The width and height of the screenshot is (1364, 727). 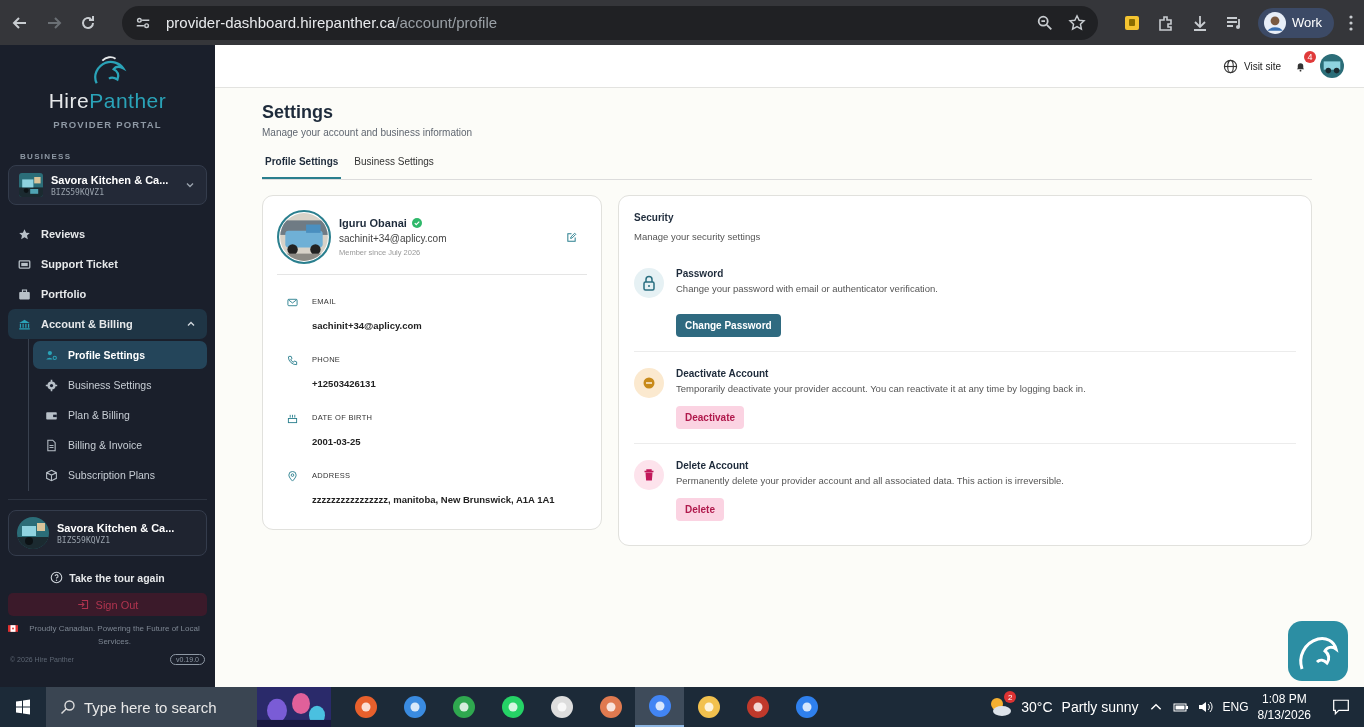 What do you see at coordinates (649, 383) in the screenshot?
I see `pause-icon` at bounding box center [649, 383].